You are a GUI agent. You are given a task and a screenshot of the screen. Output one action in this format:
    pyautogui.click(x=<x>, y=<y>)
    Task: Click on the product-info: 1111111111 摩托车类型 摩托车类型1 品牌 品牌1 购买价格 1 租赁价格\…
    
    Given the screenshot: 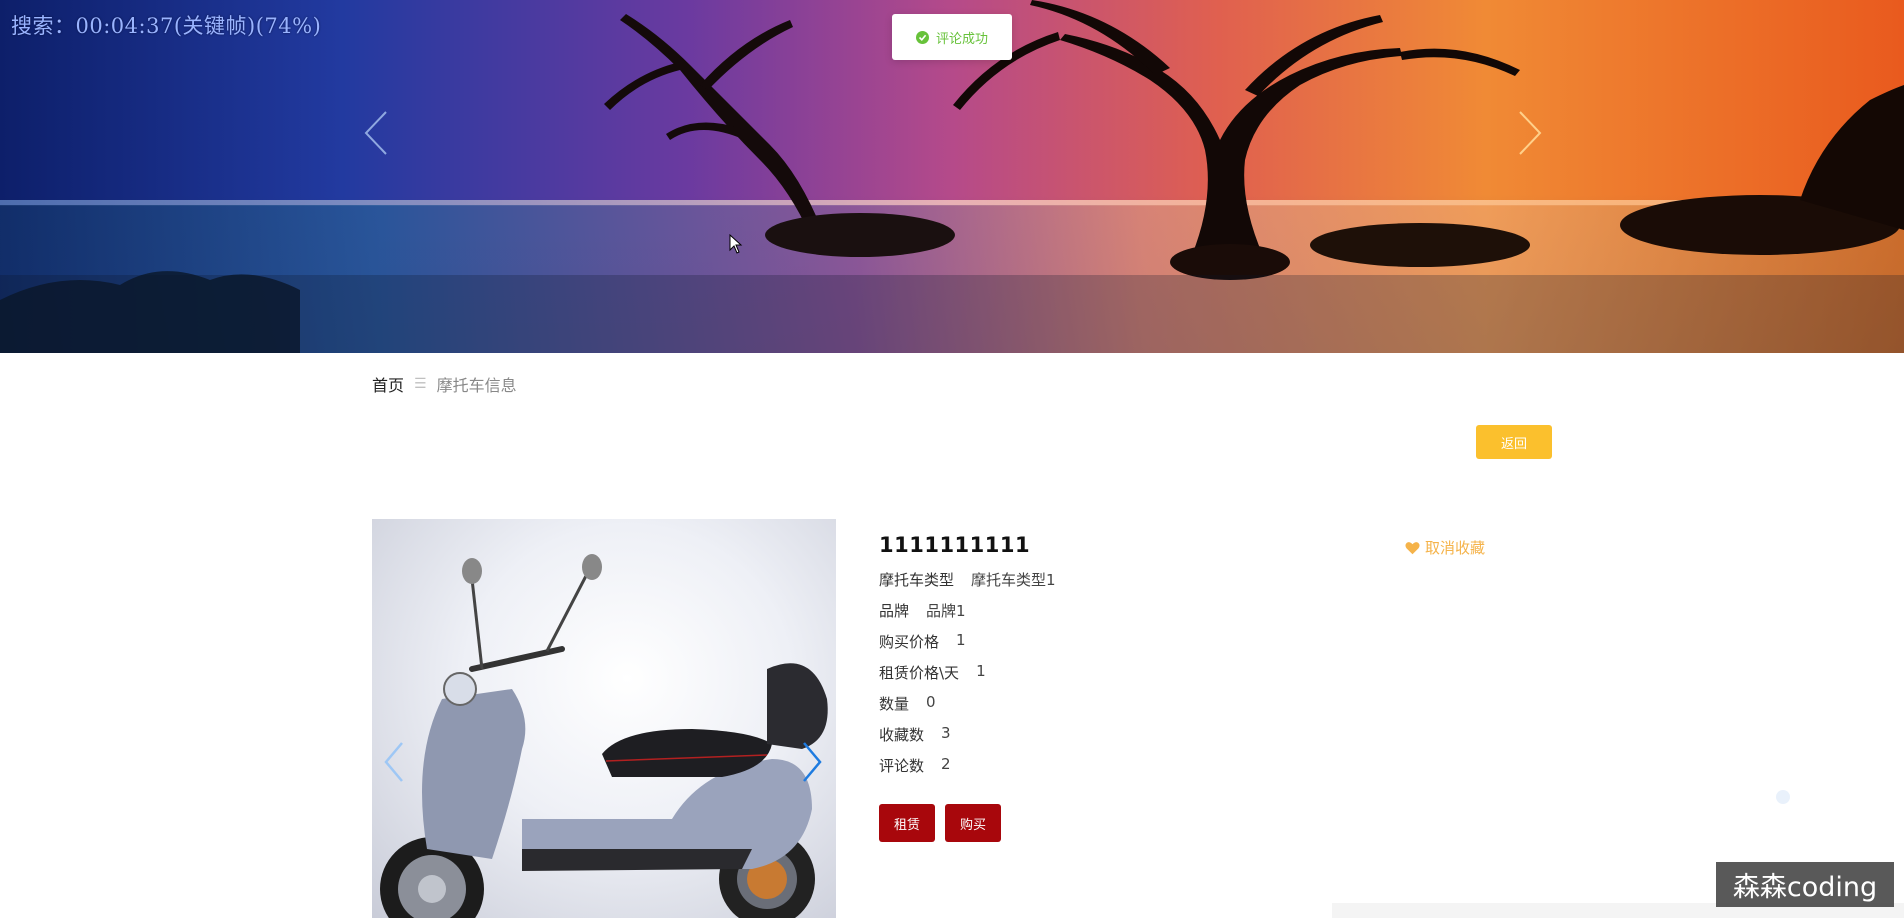 What is the action you would take?
    pyautogui.click(x=967, y=659)
    